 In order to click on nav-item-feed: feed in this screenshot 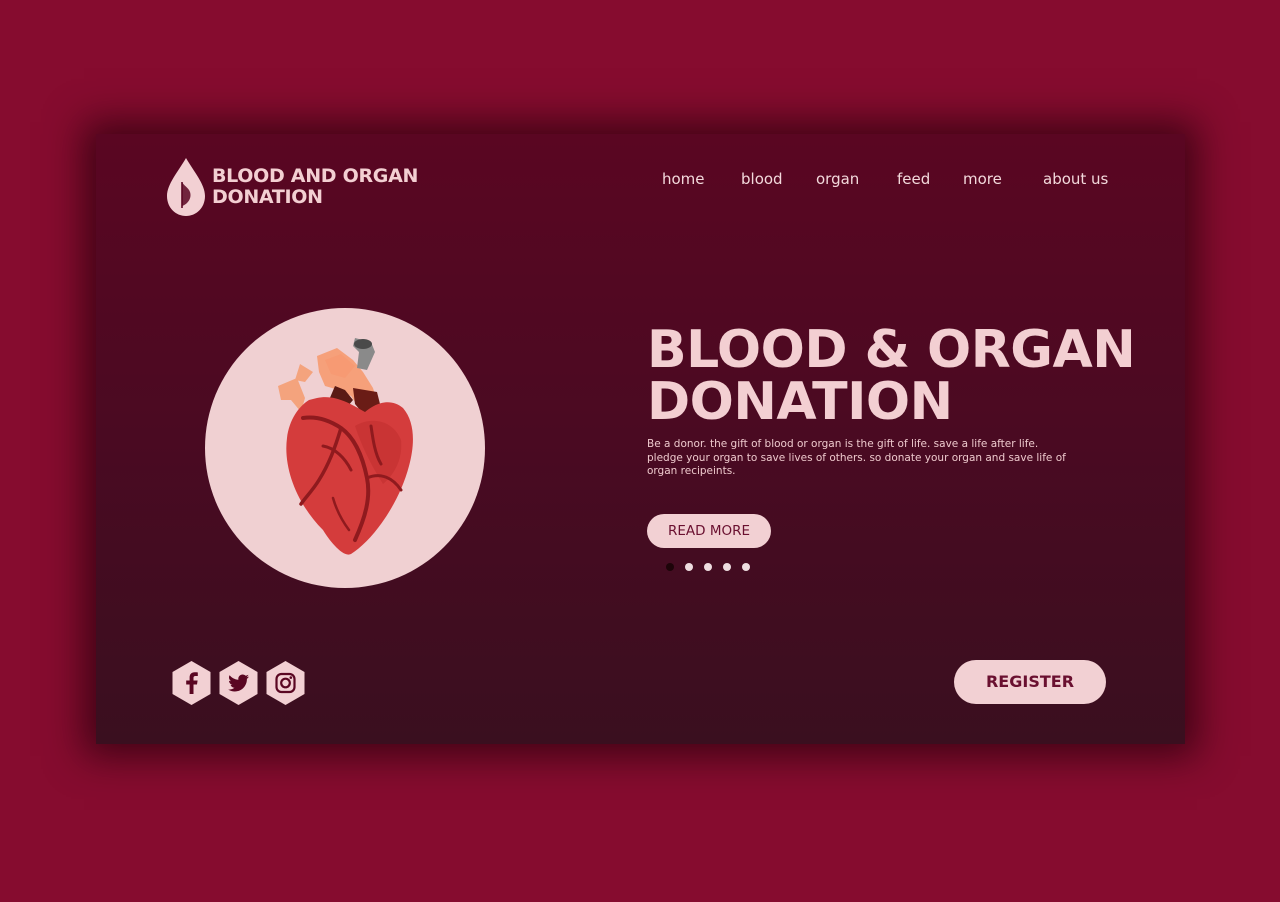, I will do `click(913, 179)`.